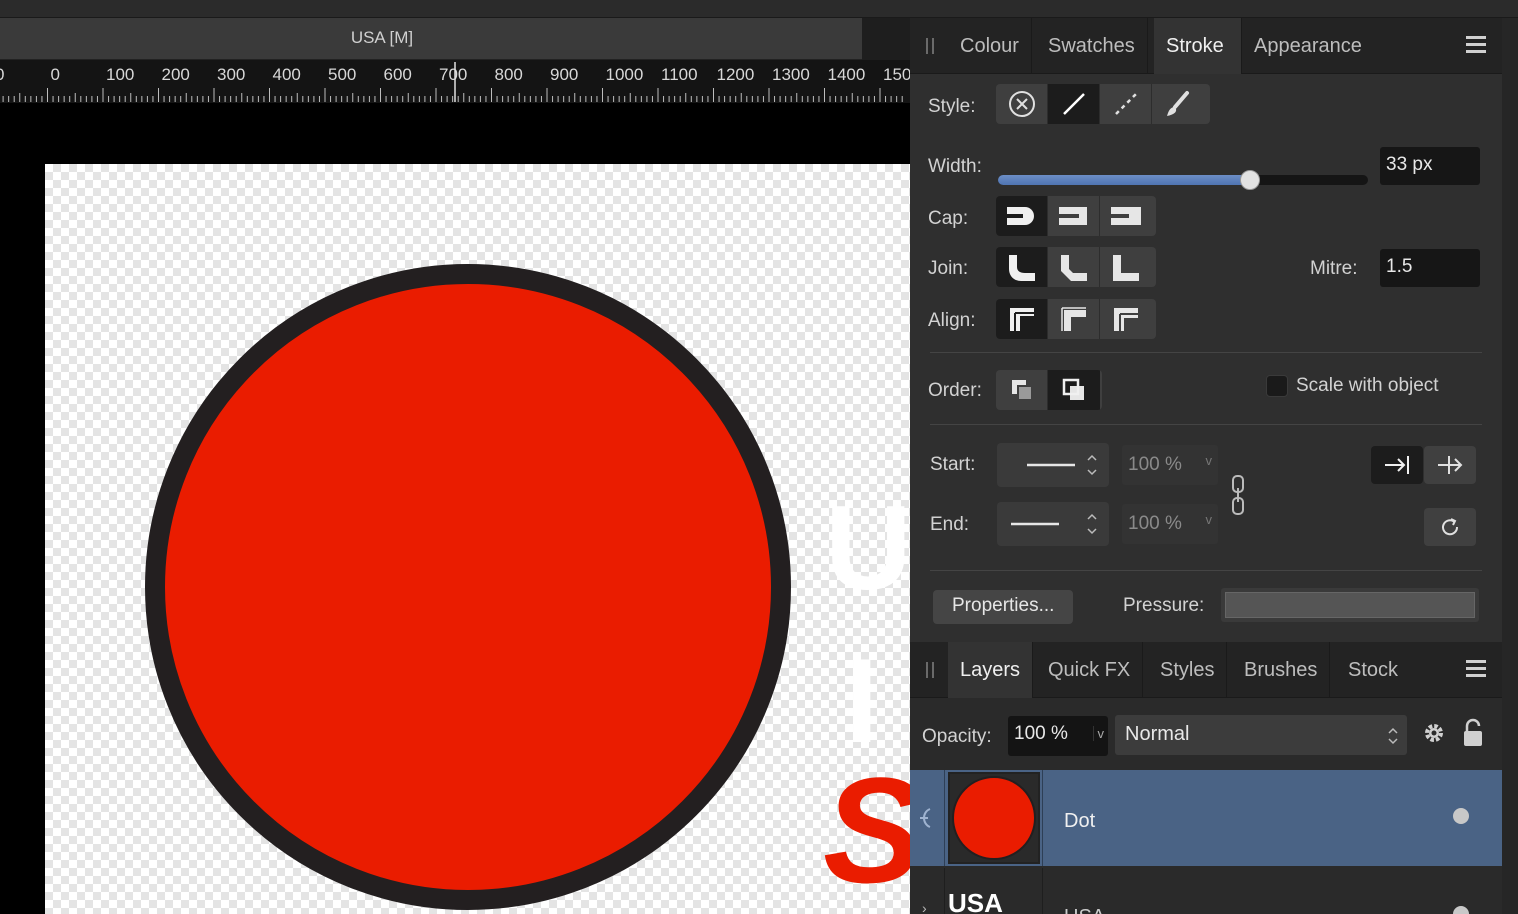  Describe the element at coordinates (1281, 670) in the screenshot. I see `tab-brushes: Brushes` at that location.